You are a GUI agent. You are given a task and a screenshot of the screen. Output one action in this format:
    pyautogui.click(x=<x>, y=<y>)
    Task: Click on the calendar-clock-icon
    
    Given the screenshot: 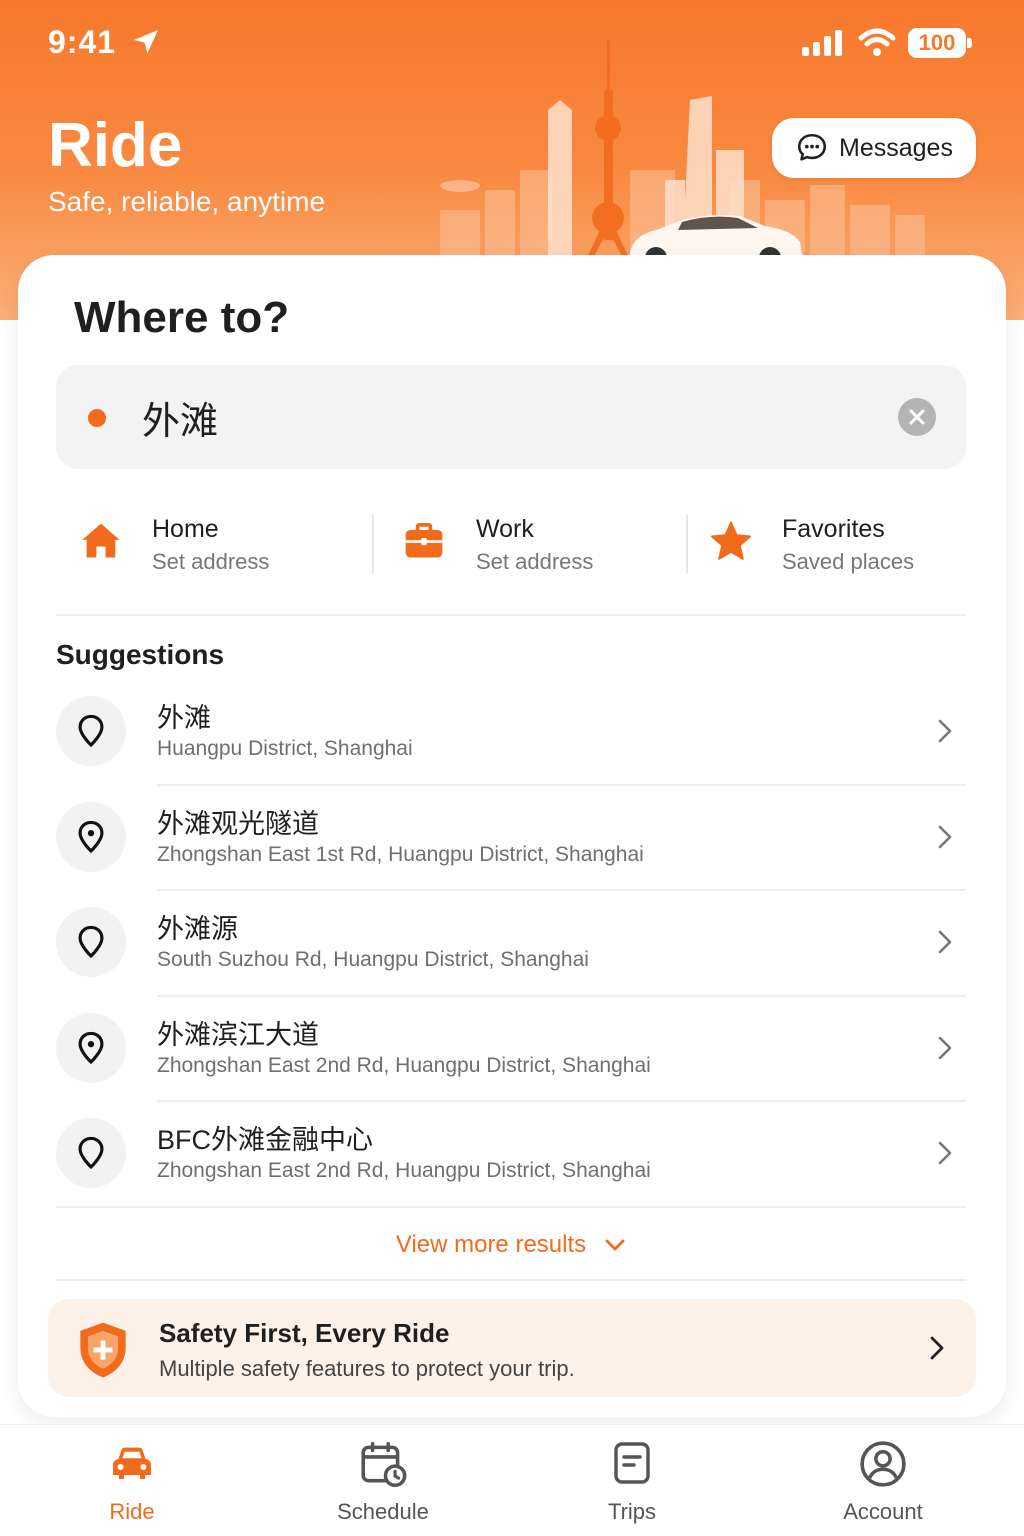 What is the action you would take?
    pyautogui.click(x=384, y=1465)
    